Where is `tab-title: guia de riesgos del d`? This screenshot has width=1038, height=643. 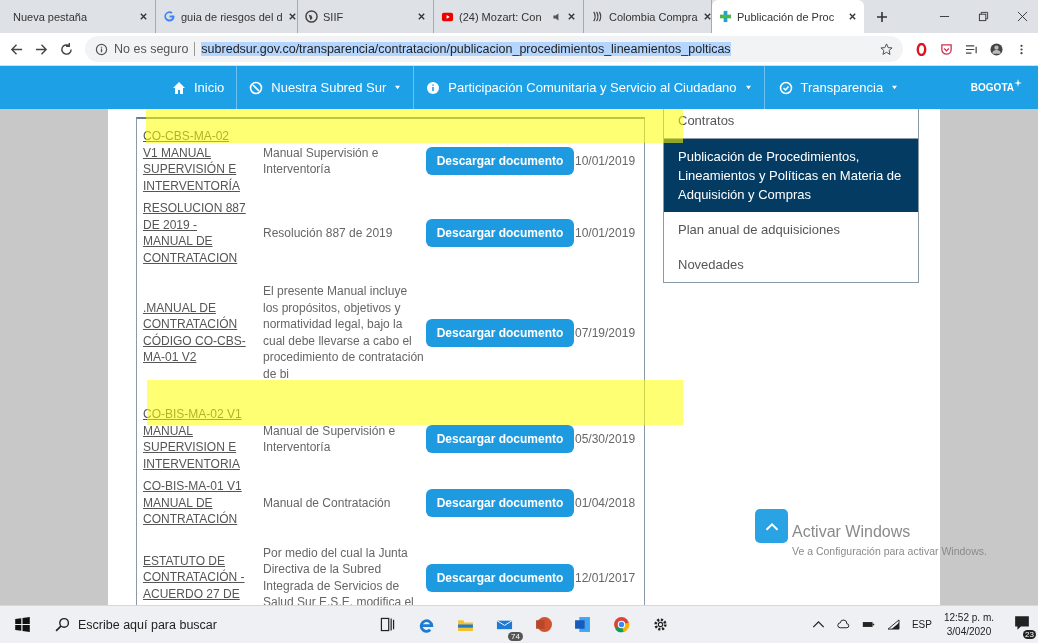
tab-title: guia de riesgos del d is located at coordinates (232, 16).